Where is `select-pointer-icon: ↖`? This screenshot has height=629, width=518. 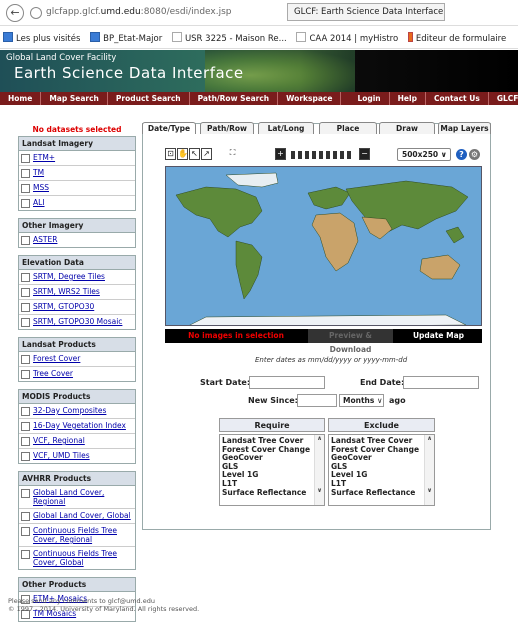
select-pointer-icon: ↖ is located at coordinates (194, 154).